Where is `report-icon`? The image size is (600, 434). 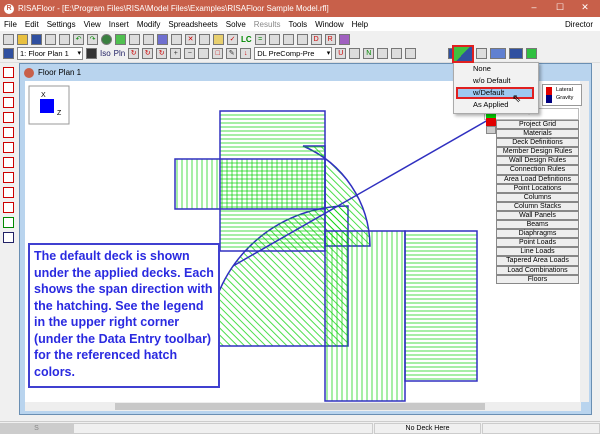
report-icon is located at coordinates (288, 39).